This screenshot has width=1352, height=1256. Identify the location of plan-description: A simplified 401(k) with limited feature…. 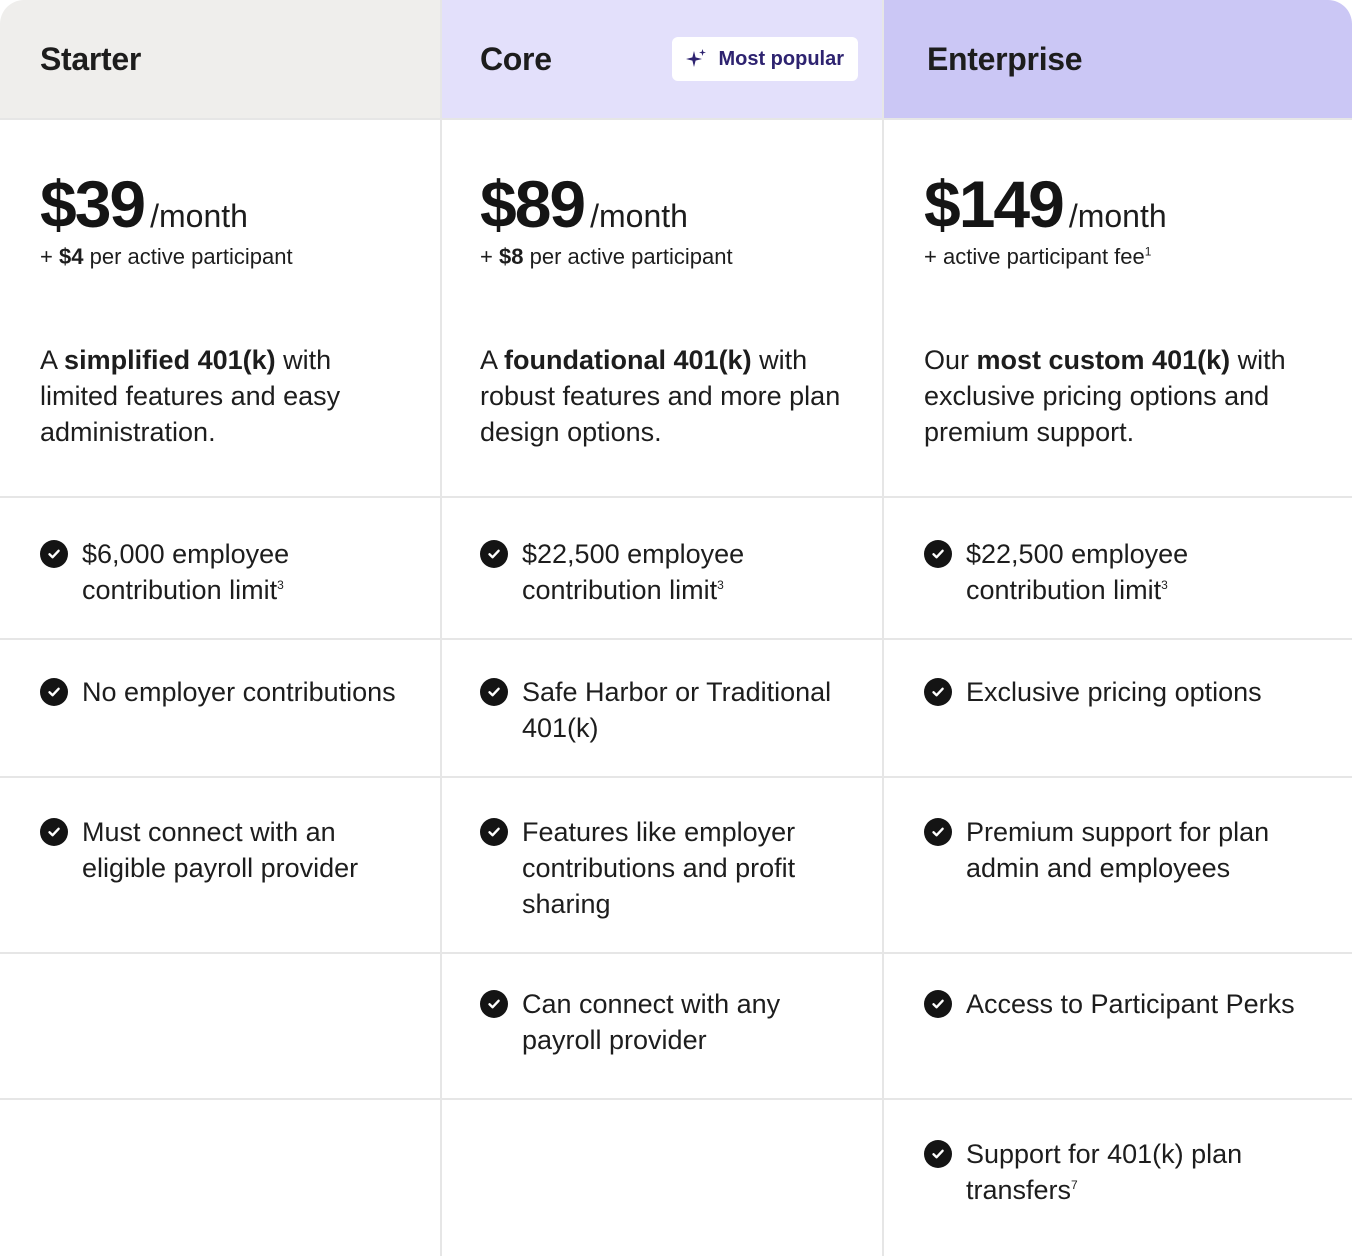
(190, 396).